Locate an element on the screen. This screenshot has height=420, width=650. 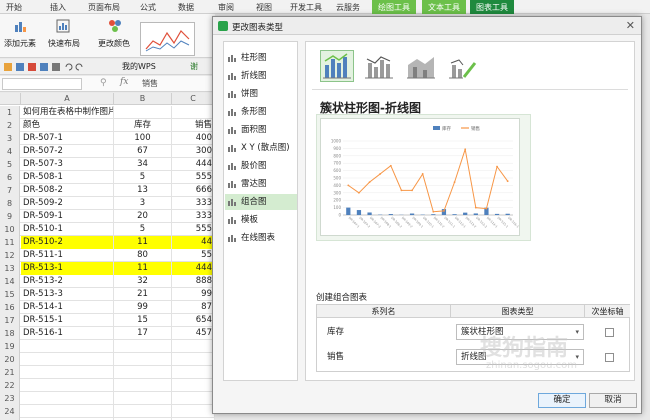
quick-layout-button: 快速布局 is located at coordinates (64, 43).